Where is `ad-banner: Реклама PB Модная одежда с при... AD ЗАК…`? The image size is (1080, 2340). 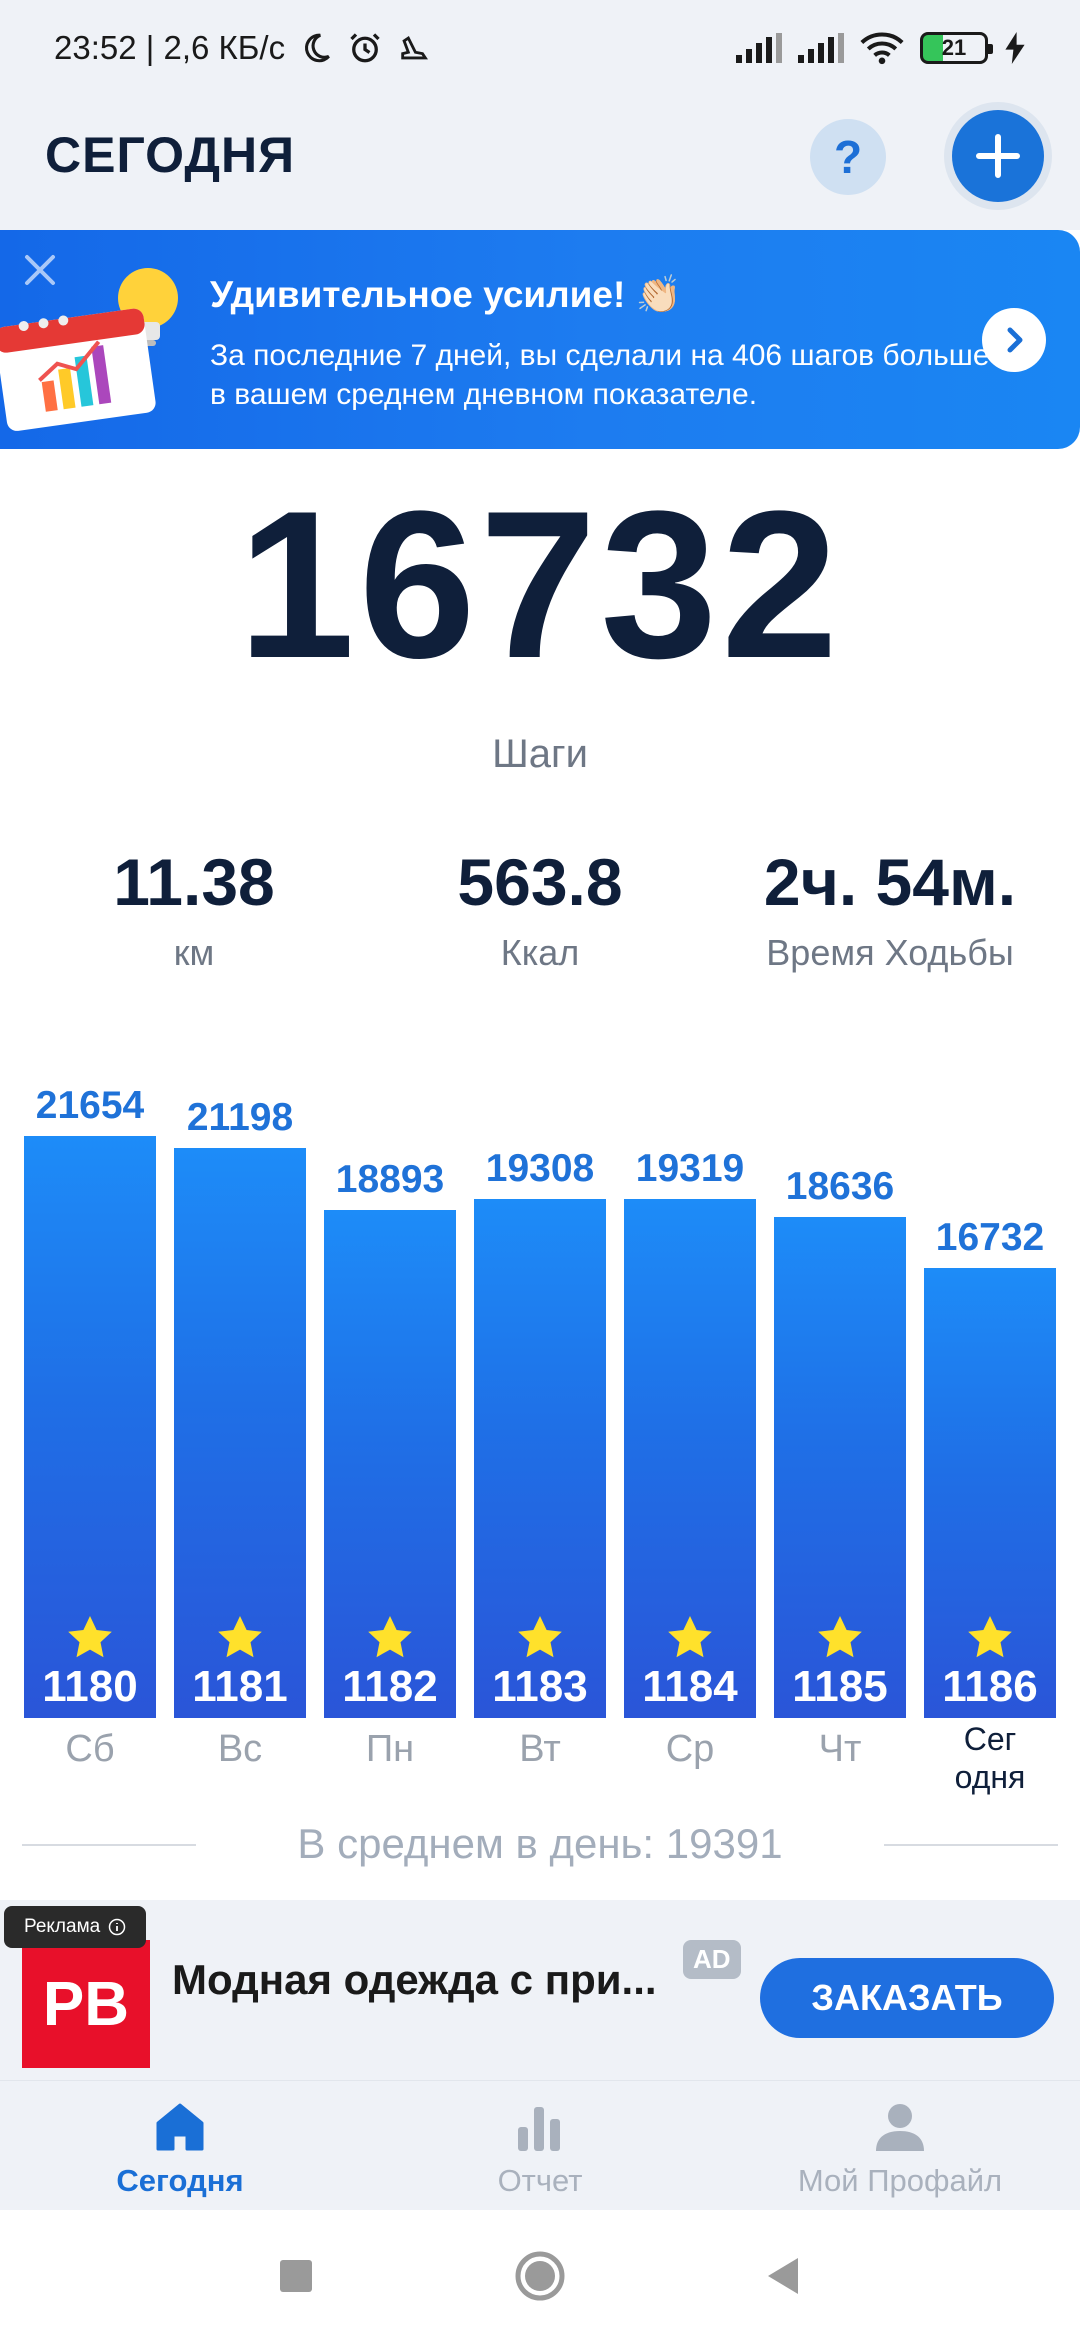 ad-banner: Реклама PB Модная одежда с при... AD ЗАК… is located at coordinates (540, 1990).